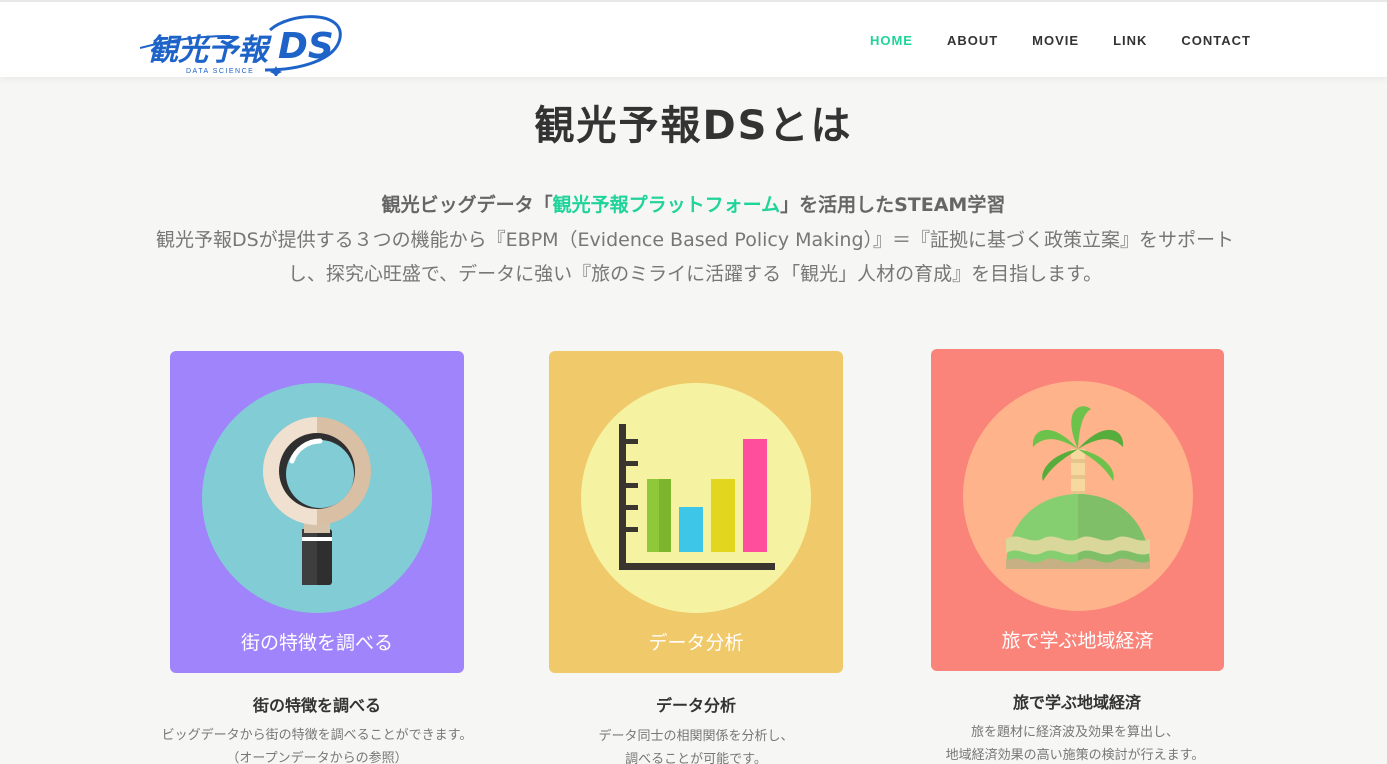 Image resolution: width=1387 pixels, height=764 pixels. I want to click on feature-desc-line1: ビッグデータから街の特徴を調べることができます。, so click(317, 735).